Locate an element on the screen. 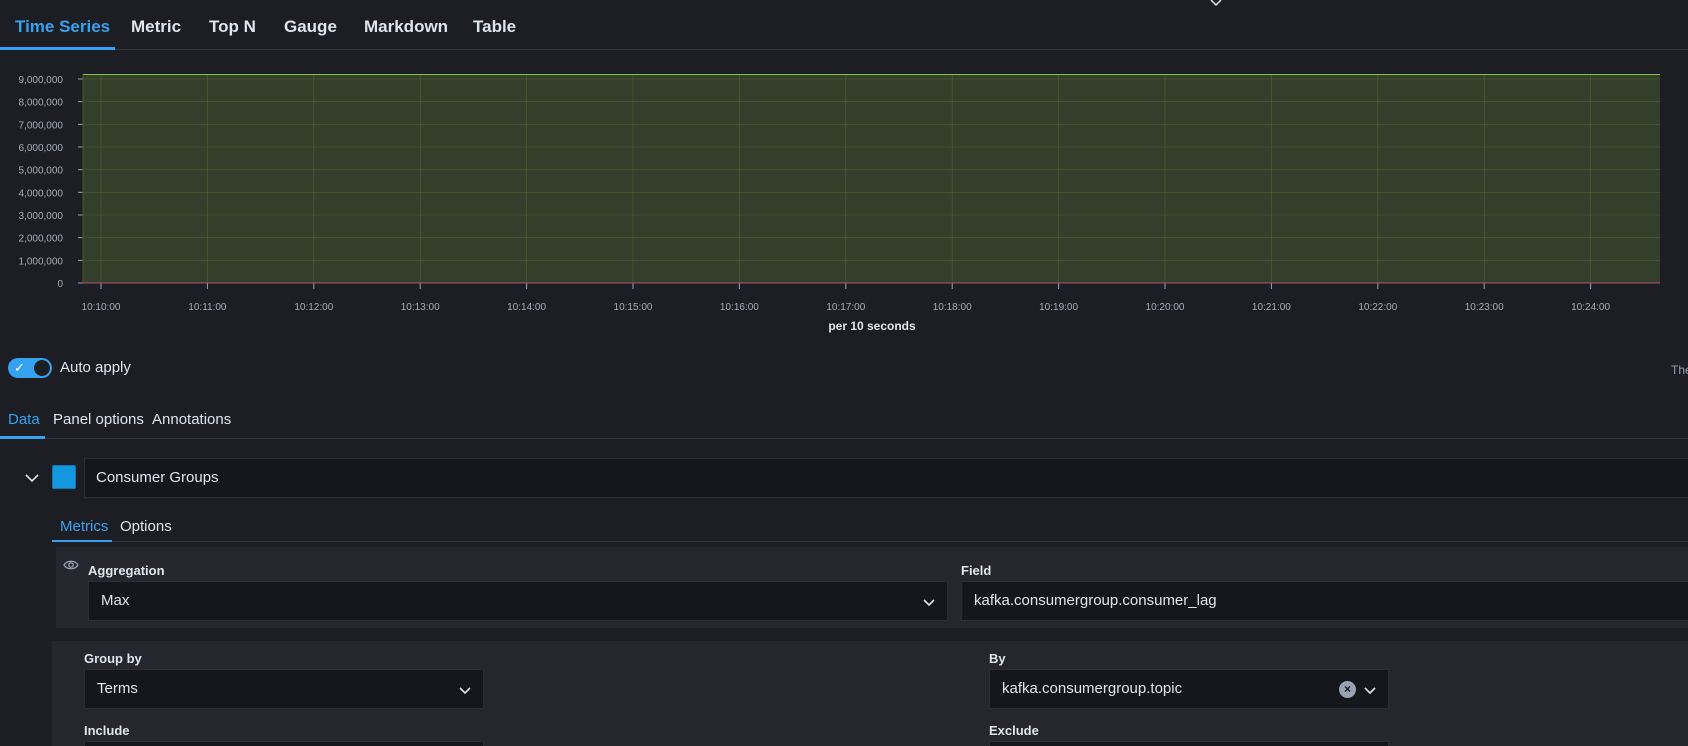 Image resolution: width=1688 pixels, height=746 pixels. group-by-label: Group by is located at coordinates (113, 658).